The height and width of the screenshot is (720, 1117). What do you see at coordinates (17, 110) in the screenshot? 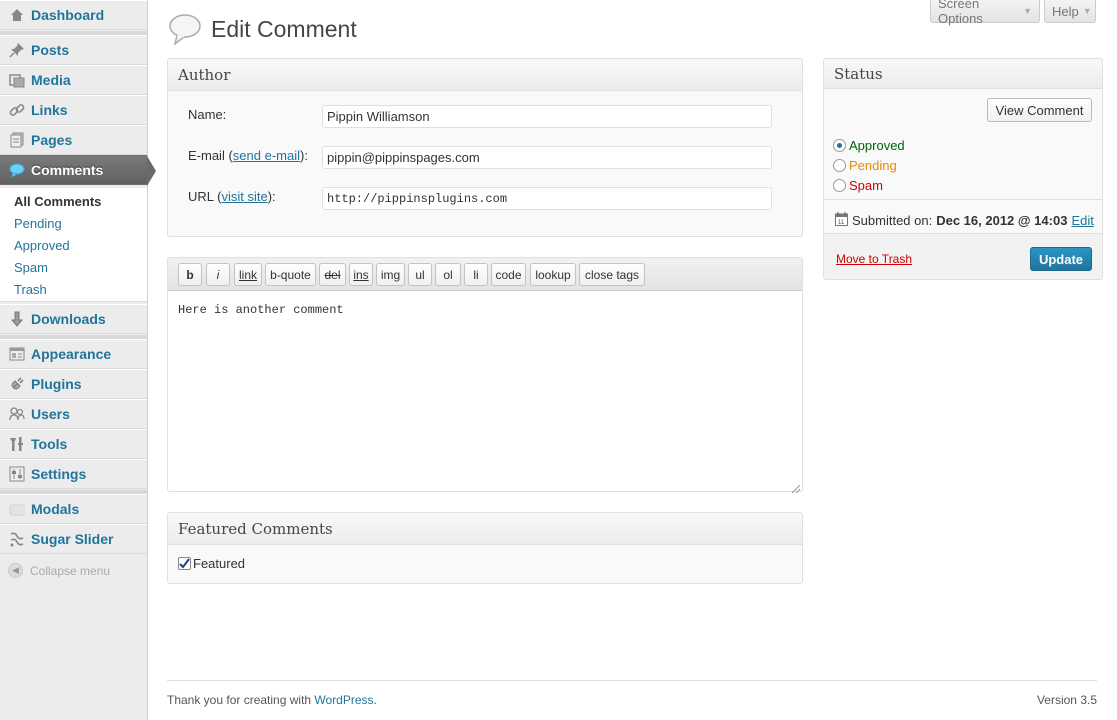
I see `chain-link-icon` at bounding box center [17, 110].